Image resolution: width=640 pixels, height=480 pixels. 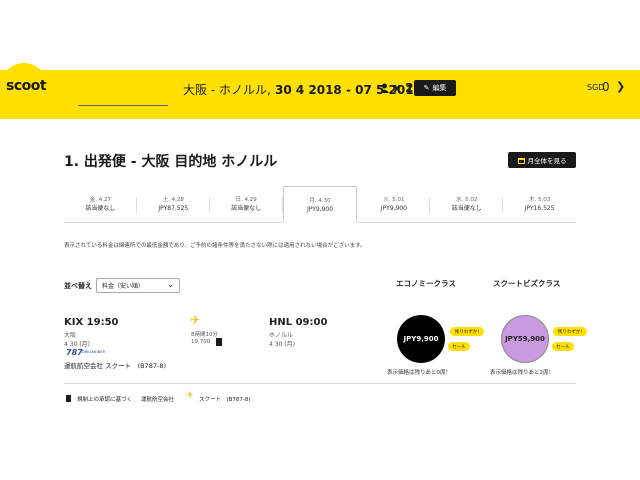 What do you see at coordinates (225, 400) in the screenshot?
I see `legend-scoot: スクート (B787-8)` at bounding box center [225, 400].